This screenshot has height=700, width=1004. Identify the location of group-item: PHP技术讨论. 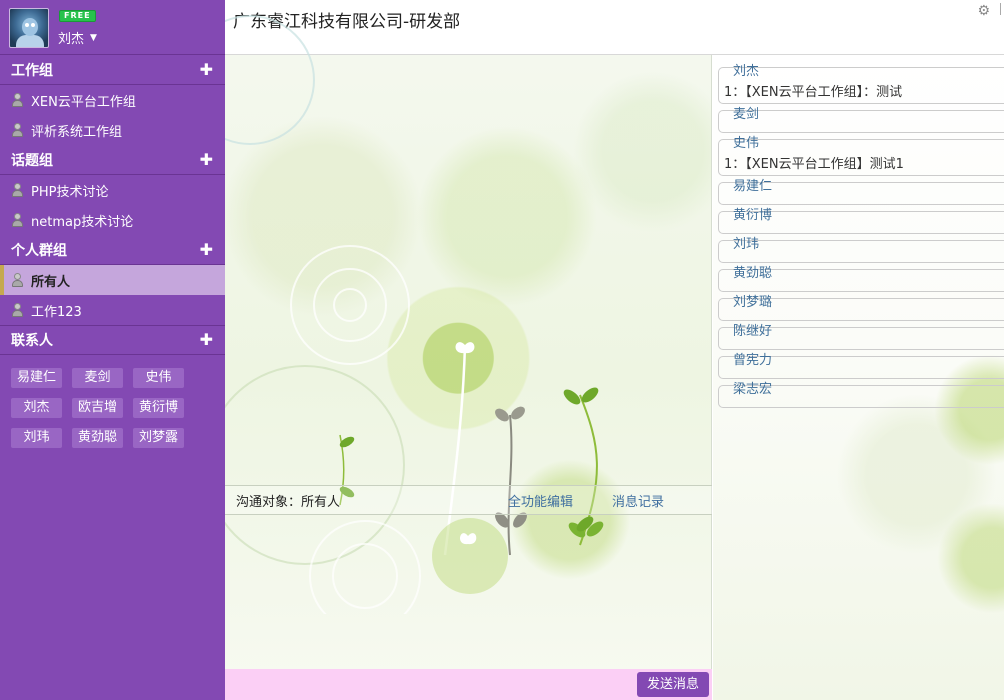
(112, 190).